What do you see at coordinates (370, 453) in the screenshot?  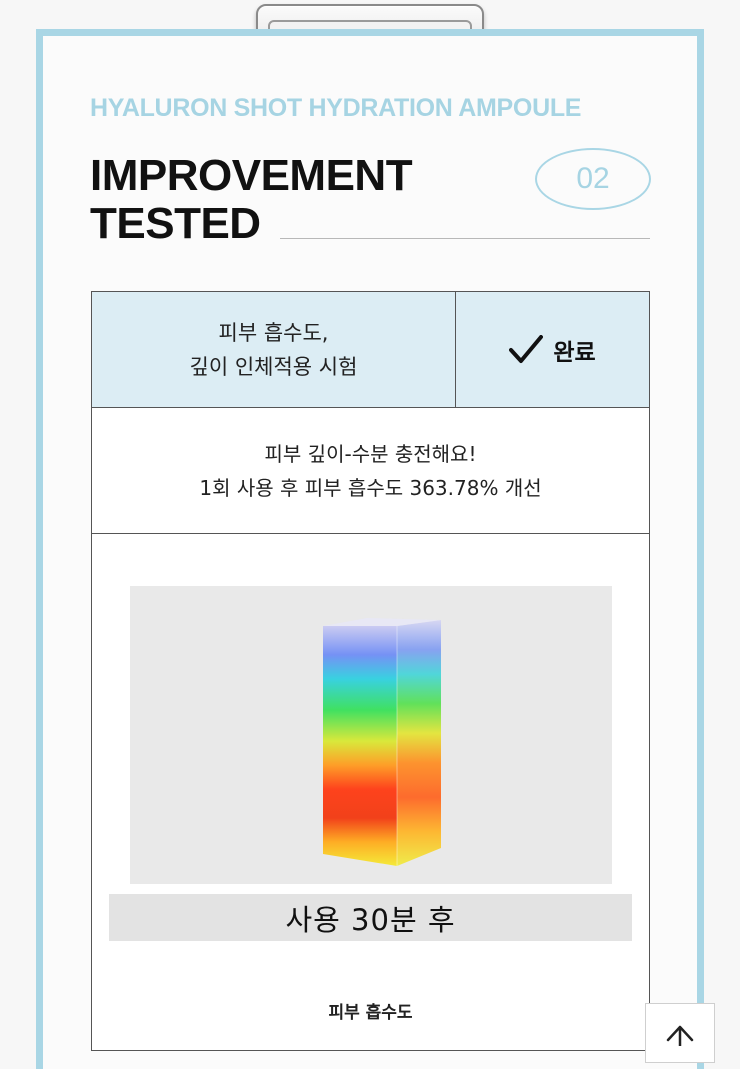 I see `description-line-1: 피부 깊이-수분 충전해요!` at bounding box center [370, 453].